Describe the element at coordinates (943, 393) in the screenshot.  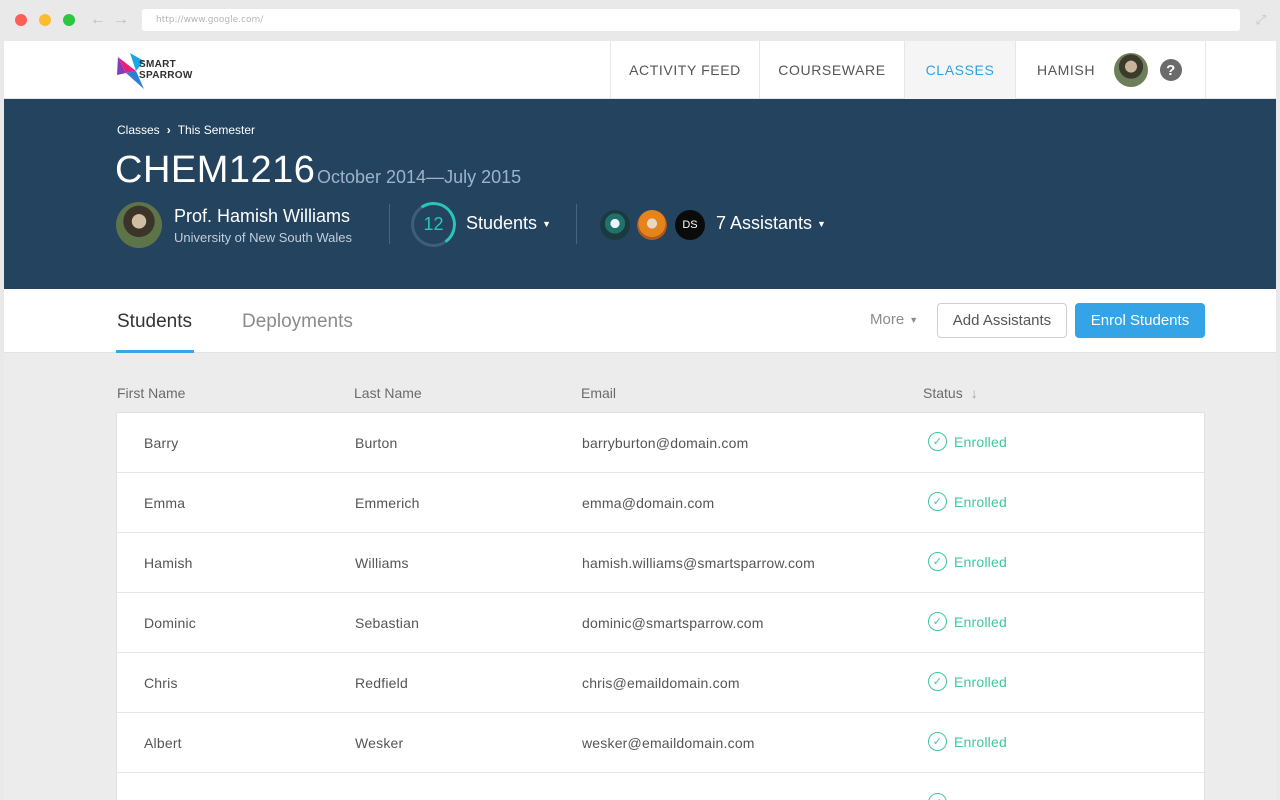
I see `column-header-status-label: Status` at that location.